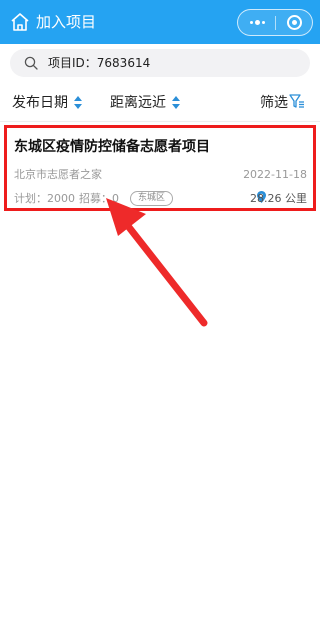 Image resolution: width=320 pixels, height=640 pixels. Describe the element at coordinates (297, 101) in the screenshot. I see `filter-funnel-icon` at that location.